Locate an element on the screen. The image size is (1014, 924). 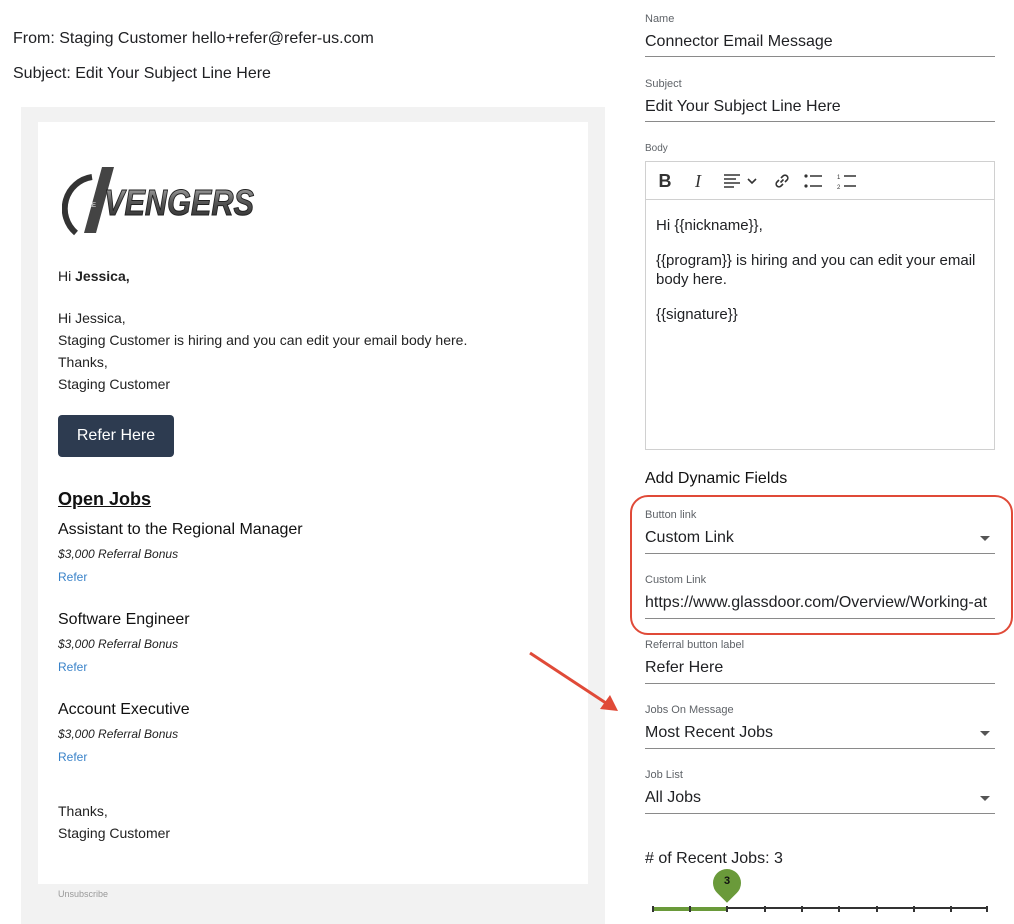
jobs-on-message-label: Jobs On Message is located at coordinates (689, 710).